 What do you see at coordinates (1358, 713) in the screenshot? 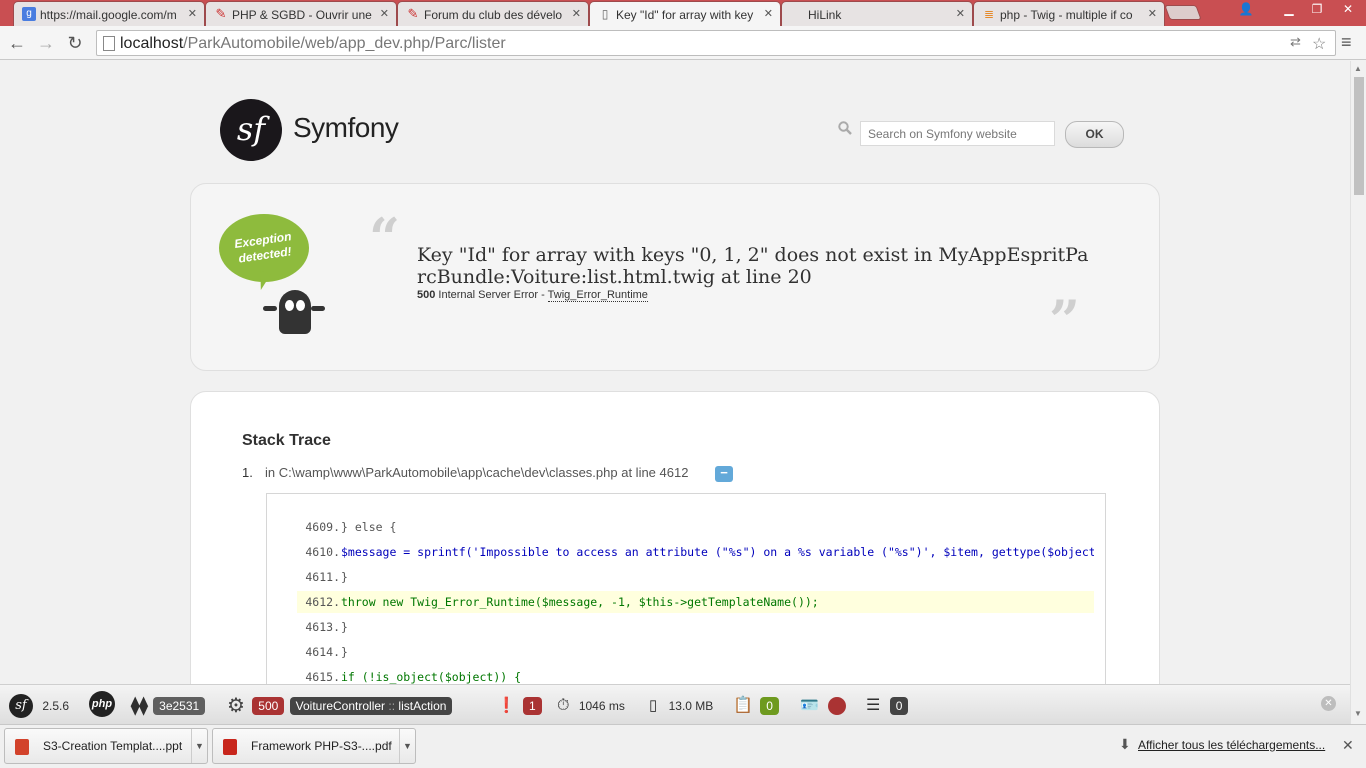
I see `scroll-down-icon: ▼` at bounding box center [1358, 713].